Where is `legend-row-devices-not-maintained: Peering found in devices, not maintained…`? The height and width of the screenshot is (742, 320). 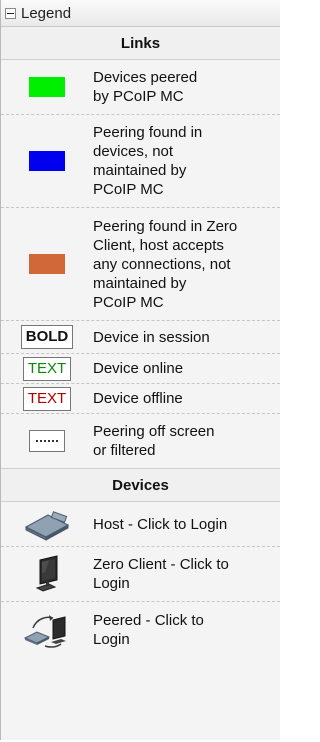
legend-row-devices-not-maintained: Peering found in devices, not maintained… is located at coordinates (140, 161).